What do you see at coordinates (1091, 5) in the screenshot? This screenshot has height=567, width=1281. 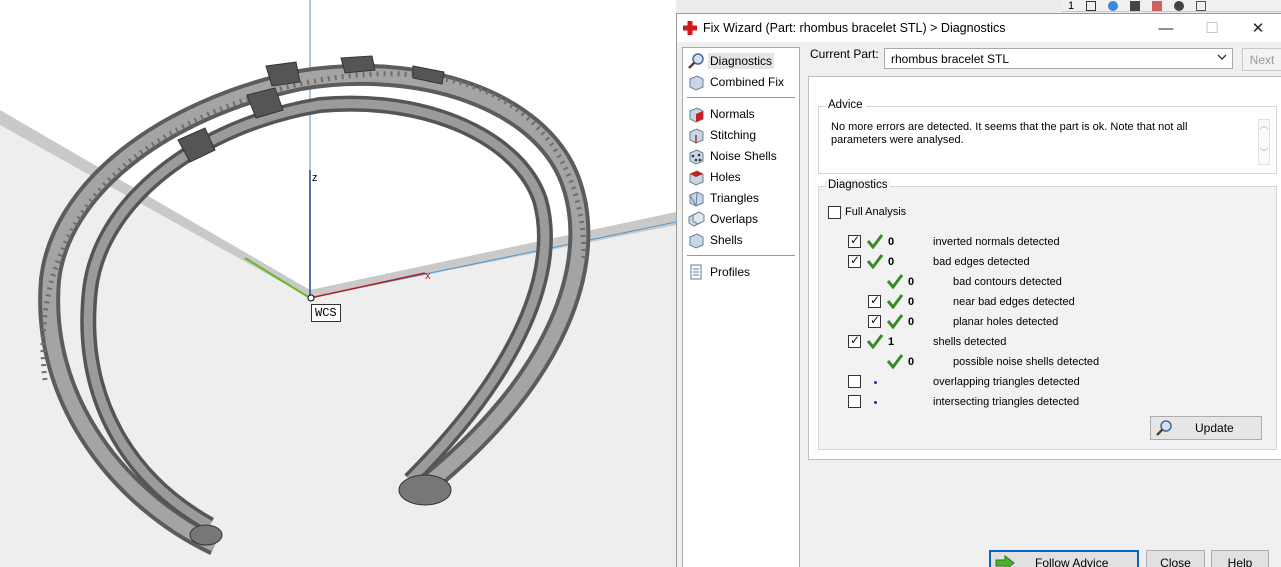 I see `checkbox-icon` at bounding box center [1091, 5].